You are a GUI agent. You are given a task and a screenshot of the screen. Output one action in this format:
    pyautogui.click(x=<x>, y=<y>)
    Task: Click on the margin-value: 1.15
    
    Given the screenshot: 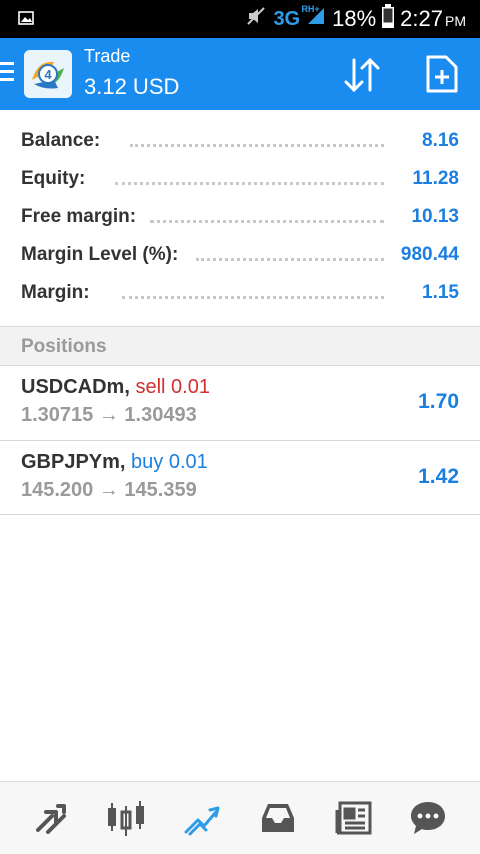 What is the action you would take?
    pyautogui.click(x=440, y=292)
    